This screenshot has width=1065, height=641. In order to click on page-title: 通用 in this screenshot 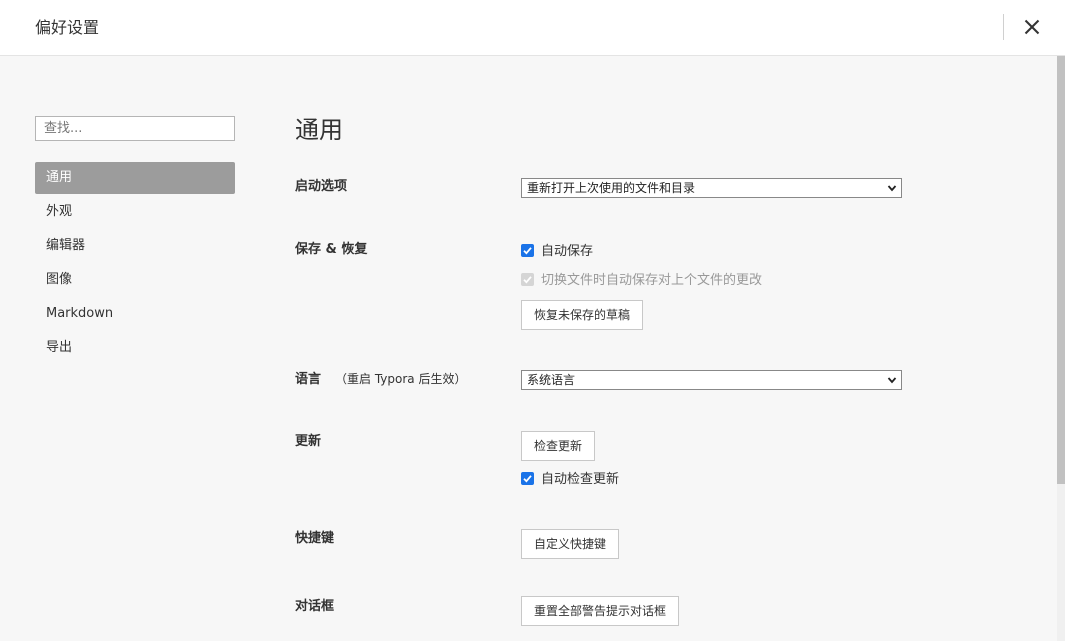, I will do `click(319, 130)`.